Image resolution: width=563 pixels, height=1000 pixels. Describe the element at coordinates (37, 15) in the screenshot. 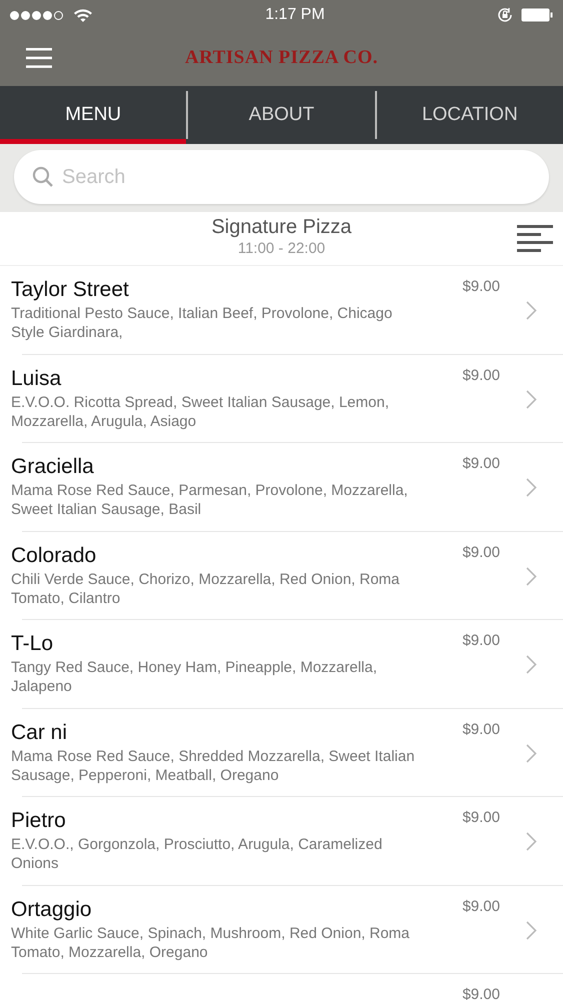

I see `signal-icon` at that location.